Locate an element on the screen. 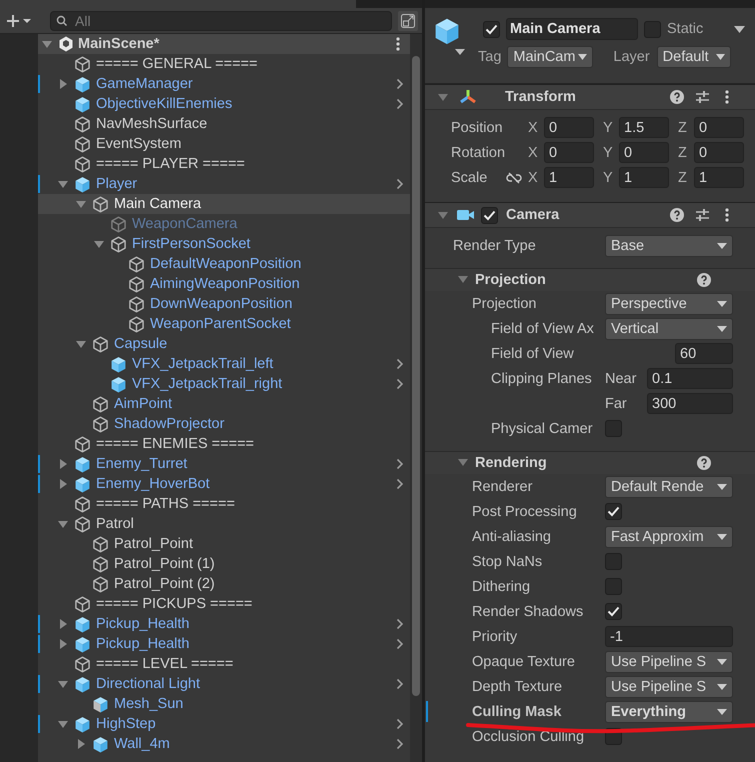 This screenshot has width=755, height=762. hierarchy-item: ObjectiveKillEnemies is located at coordinates (224, 104).